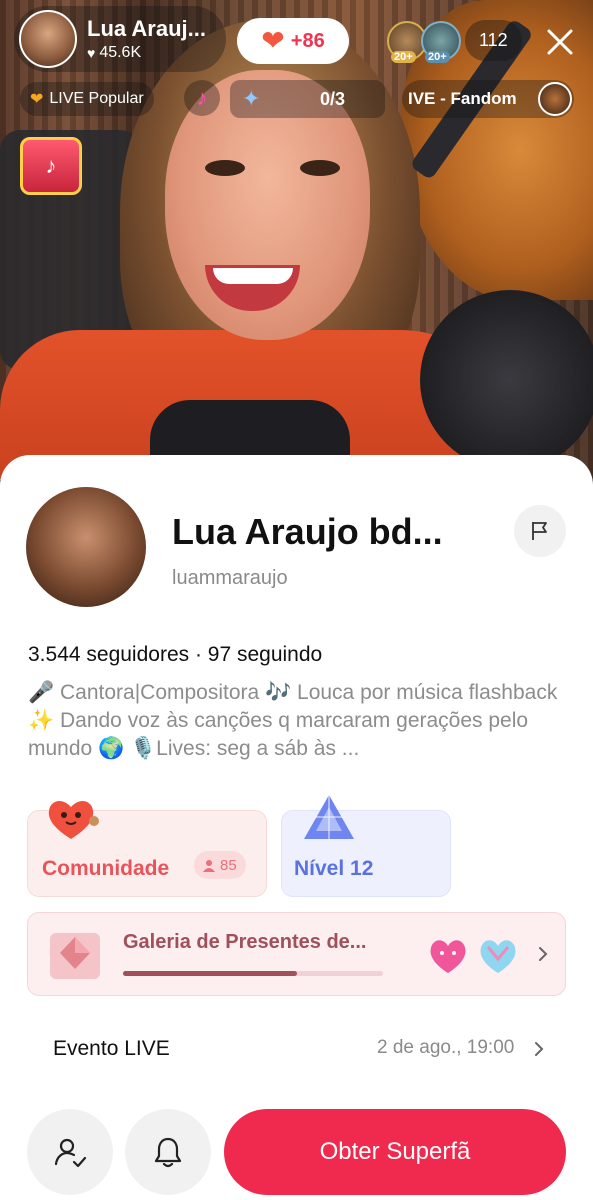 The height and width of the screenshot is (1200, 593). Describe the element at coordinates (307, 99) in the screenshot. I see `live-goal: ✦ 0/3` at that location.